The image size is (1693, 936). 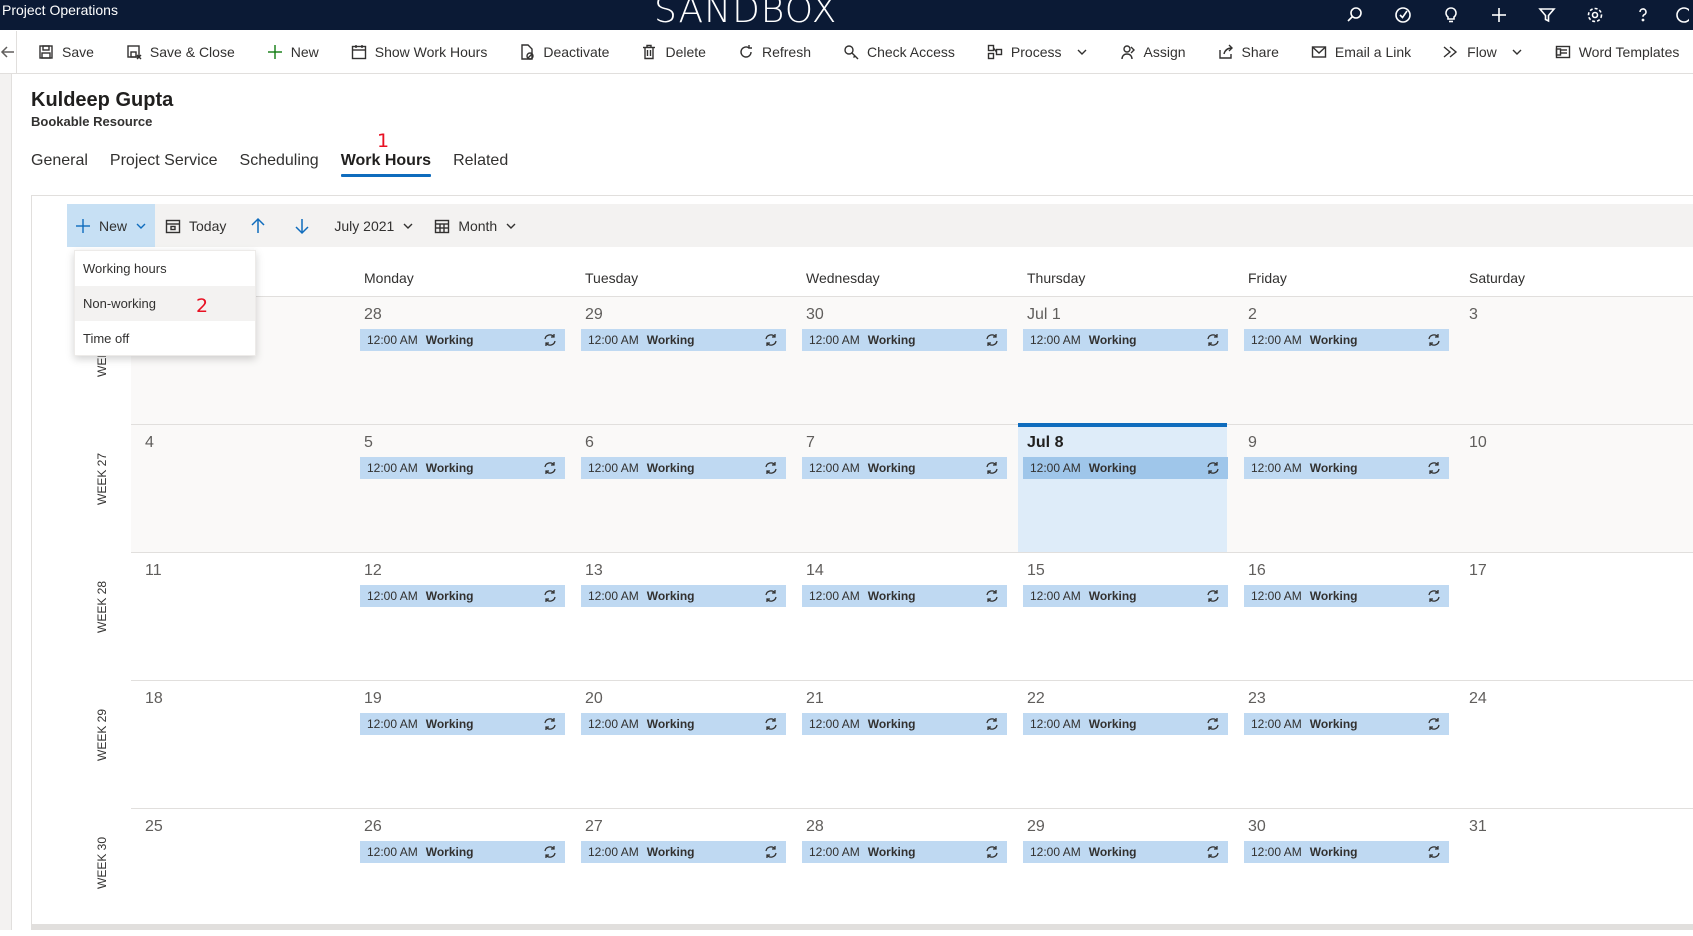 I want to click on view-selector: Month, so click(x=475, y=225).